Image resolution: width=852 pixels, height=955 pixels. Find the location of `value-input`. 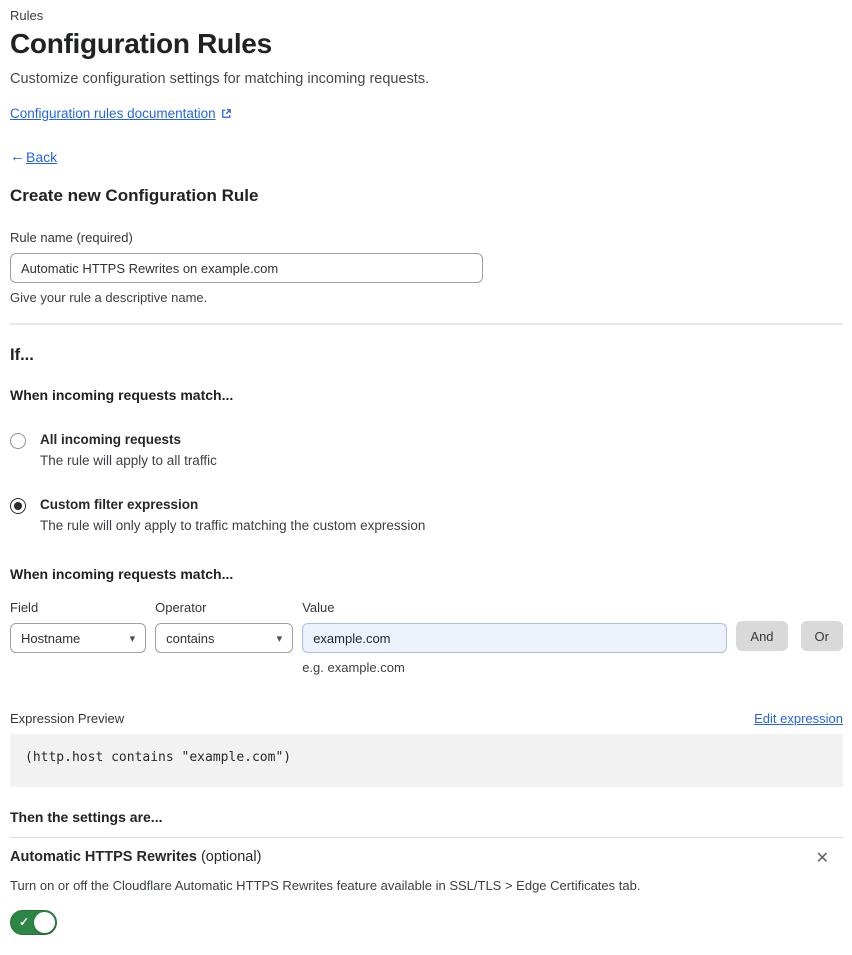

value-input is located at coordinates (515, 638).